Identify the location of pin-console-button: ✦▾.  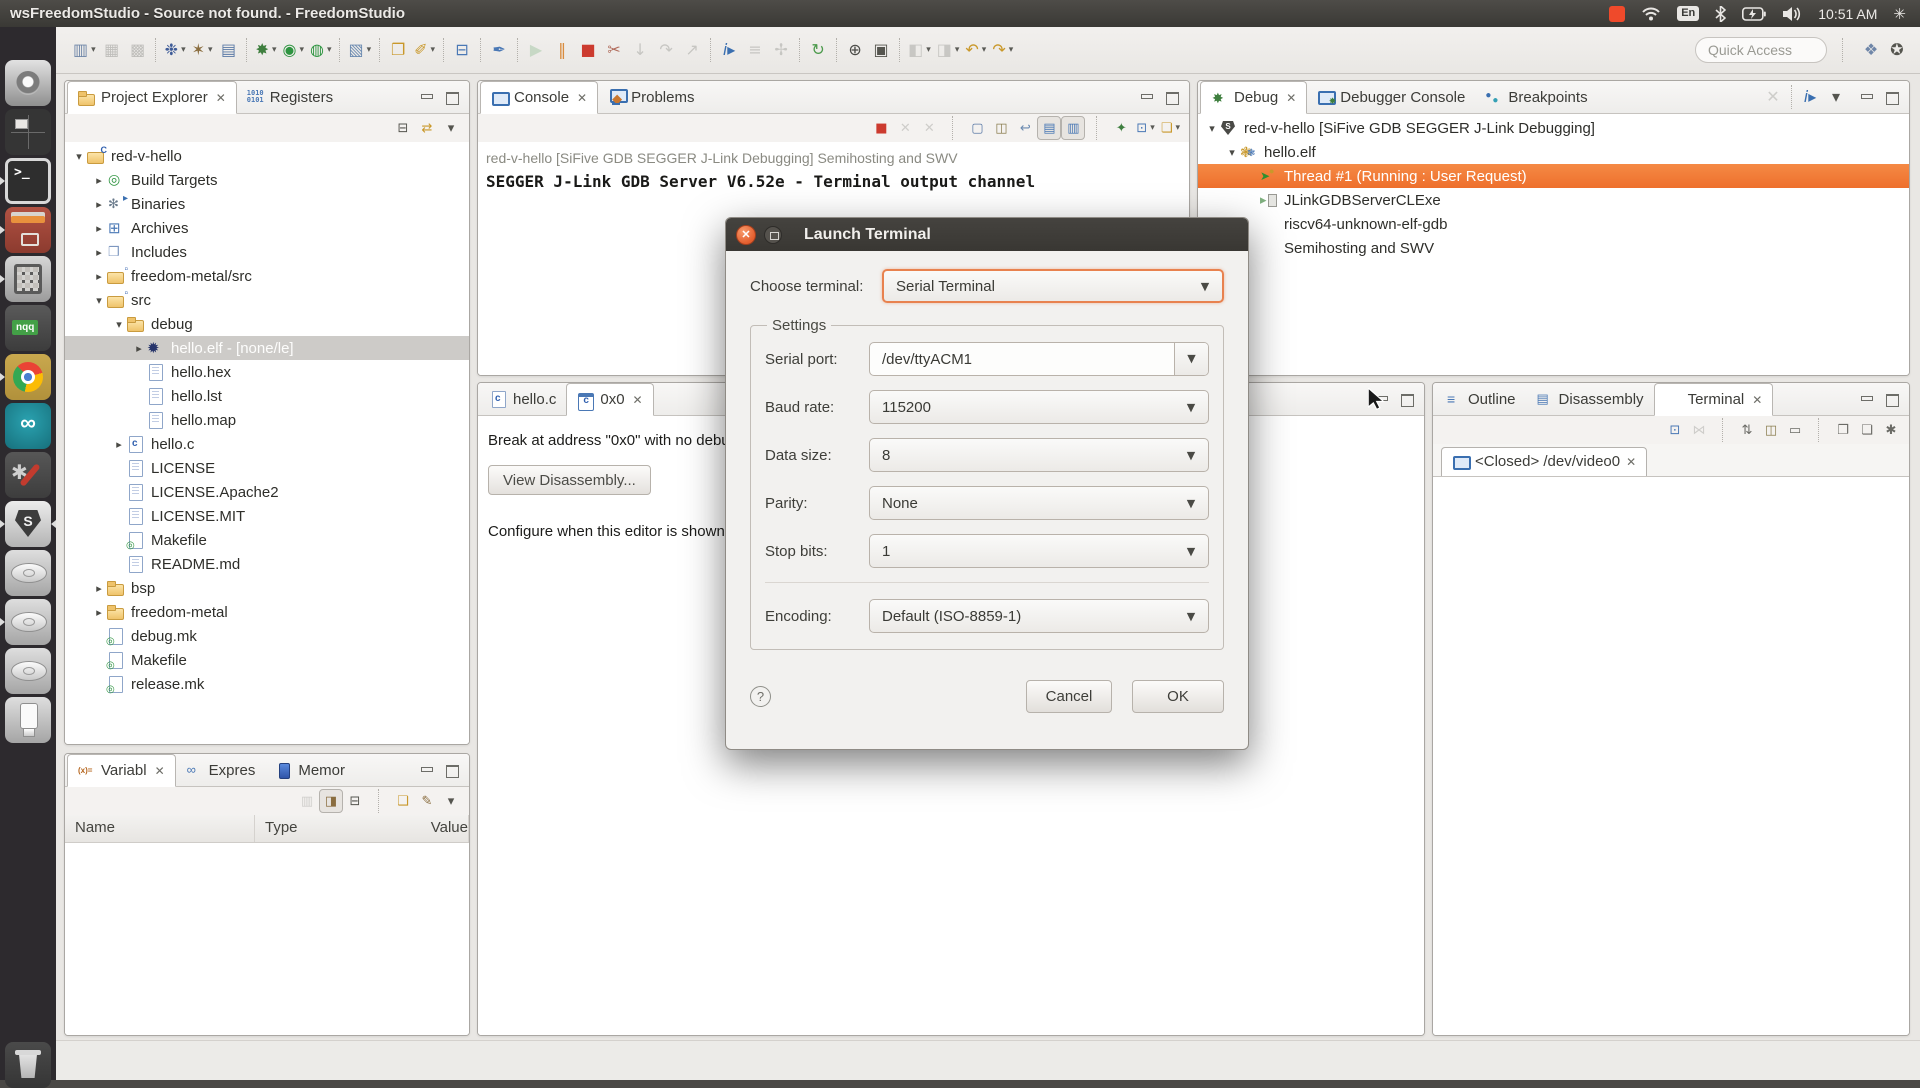
(1121, 128).